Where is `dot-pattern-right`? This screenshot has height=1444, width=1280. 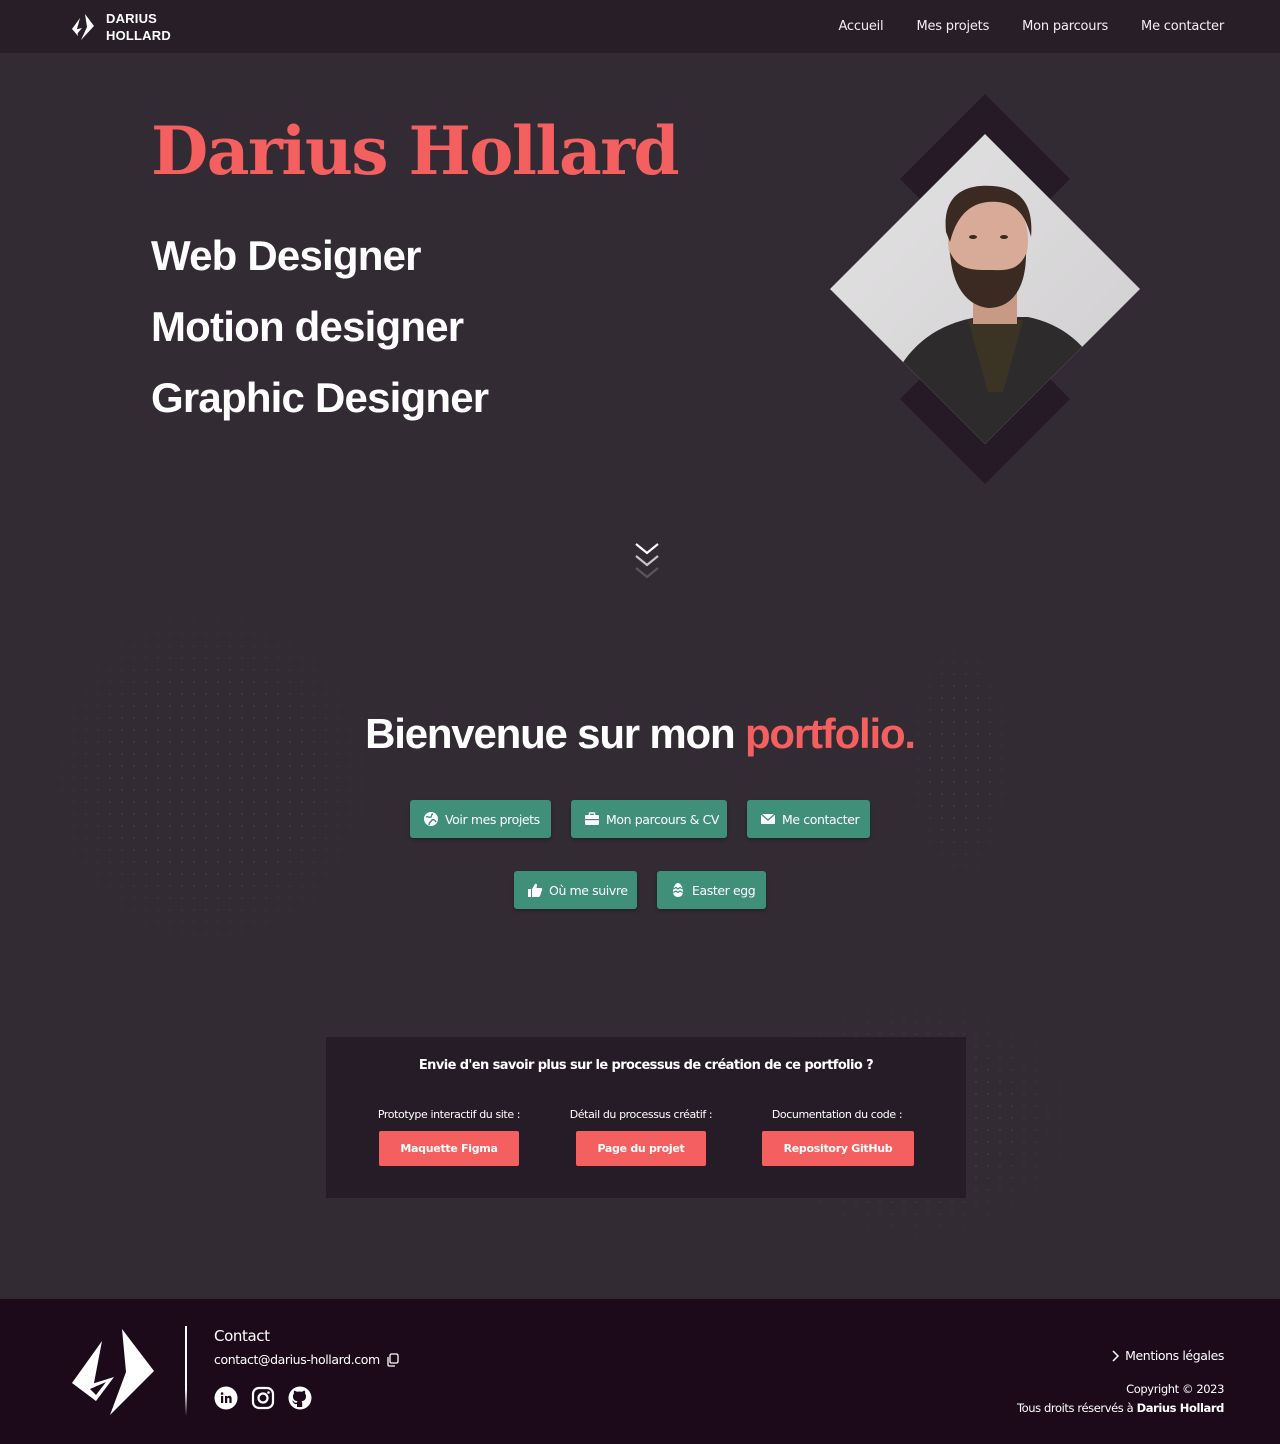
dot-pattern-right is located at coordinates (960, 760).